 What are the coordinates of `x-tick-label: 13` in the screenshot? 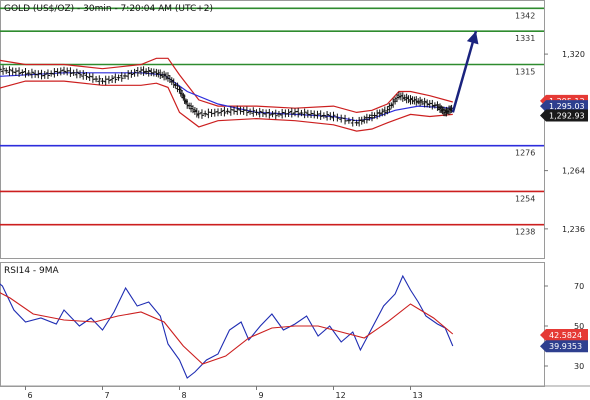 It's located at (418, 395).